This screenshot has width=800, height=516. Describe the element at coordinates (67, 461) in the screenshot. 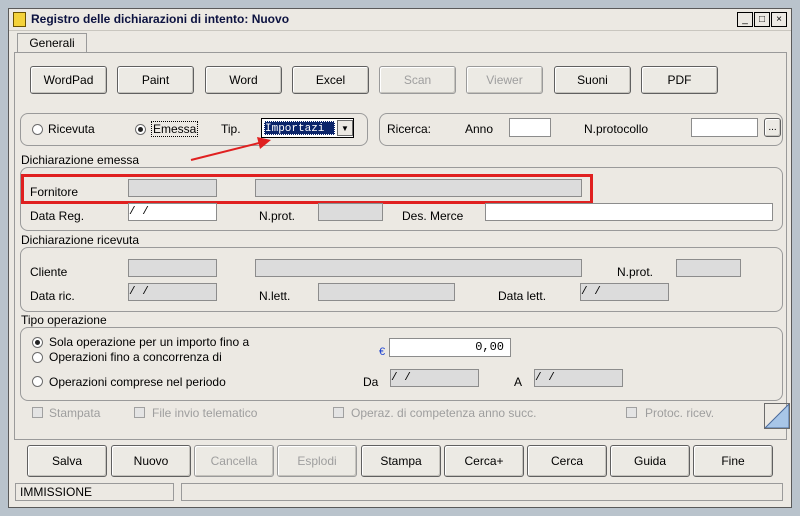

I see `salva-button: Salva` at that location.